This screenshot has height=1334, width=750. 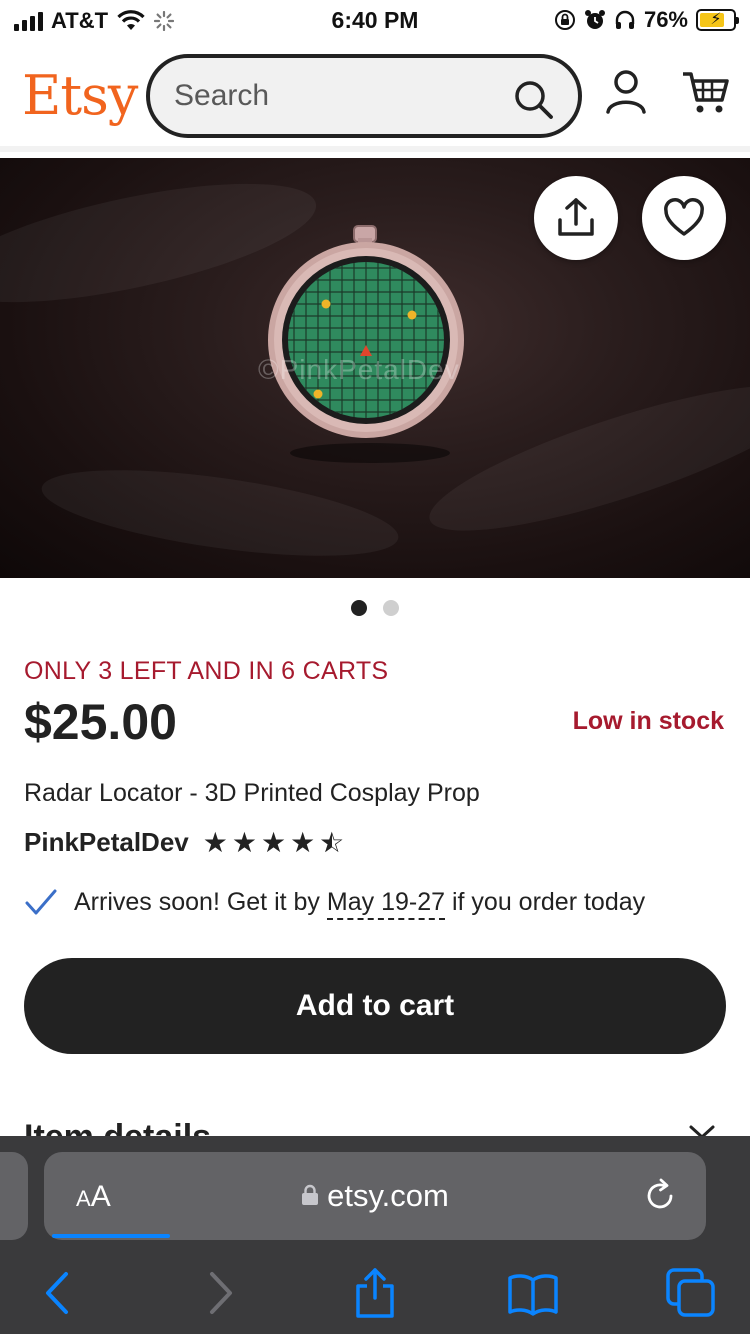 I want to click on search-bar, so click(x=364, y=96).